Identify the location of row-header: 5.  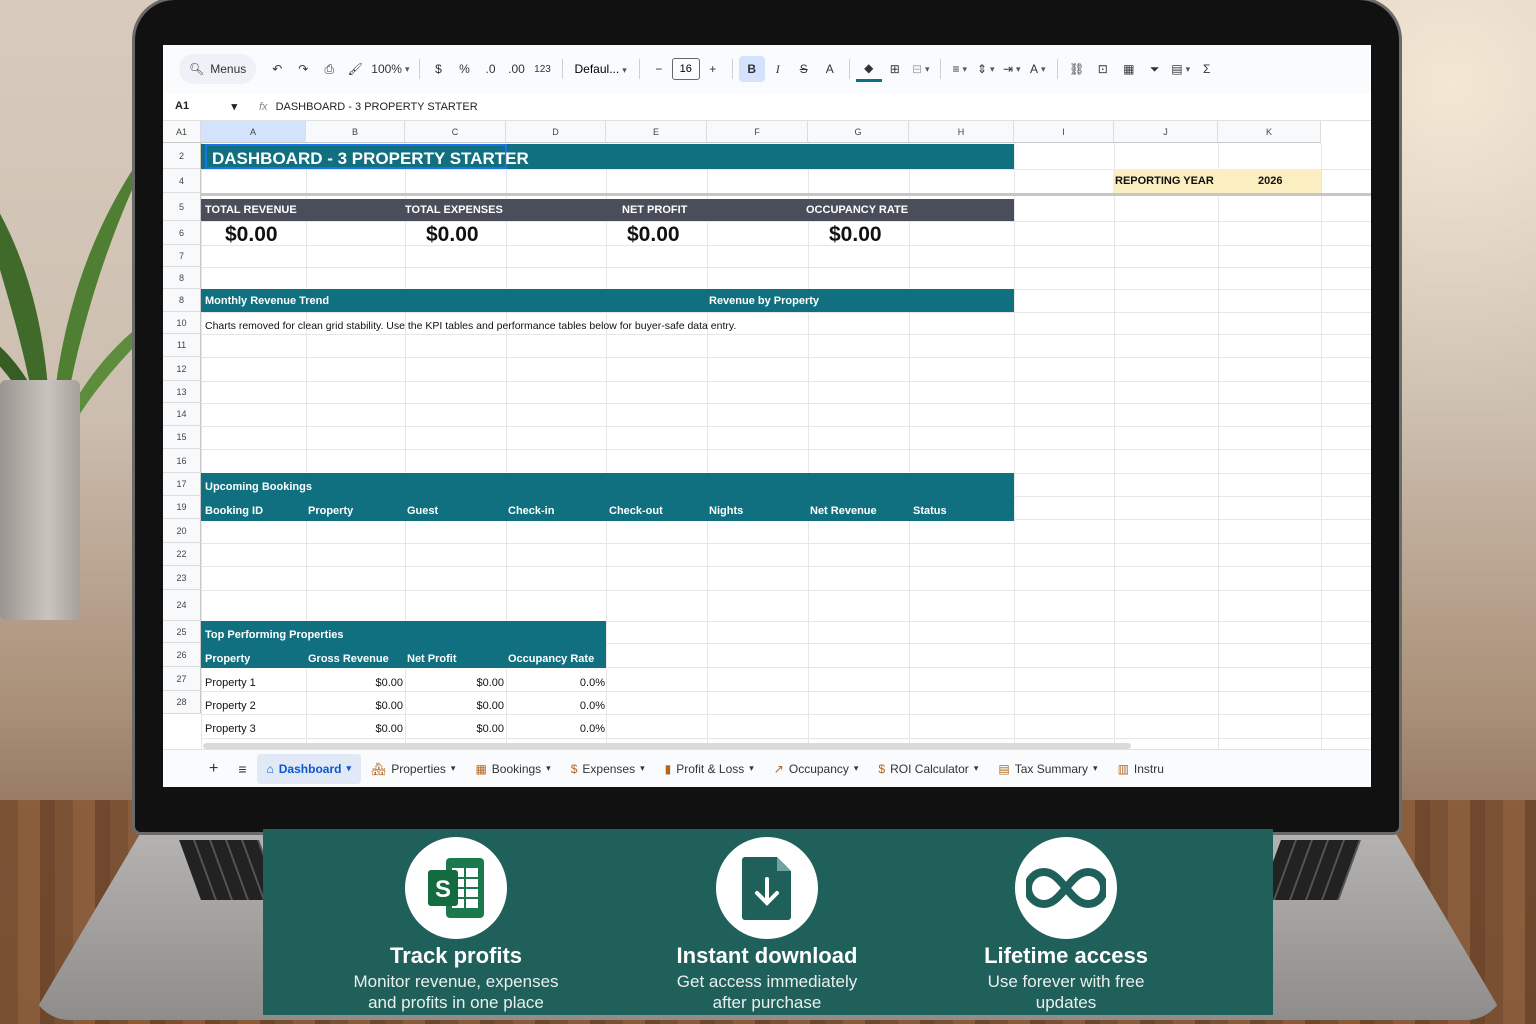
(182, 207).